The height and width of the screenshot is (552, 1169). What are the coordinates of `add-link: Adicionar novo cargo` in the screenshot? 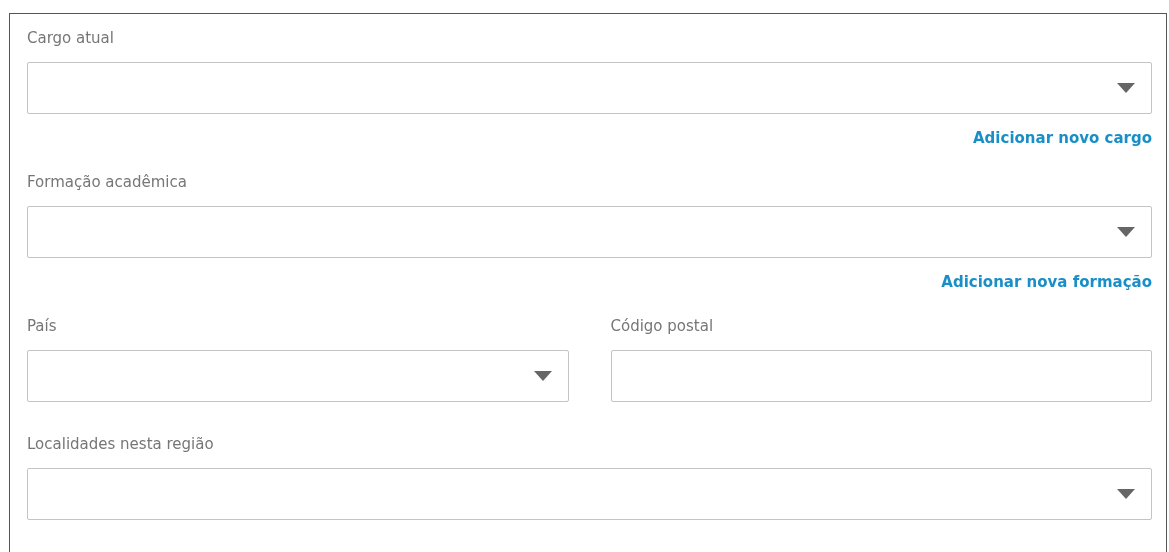 It's located at (1062, 138).